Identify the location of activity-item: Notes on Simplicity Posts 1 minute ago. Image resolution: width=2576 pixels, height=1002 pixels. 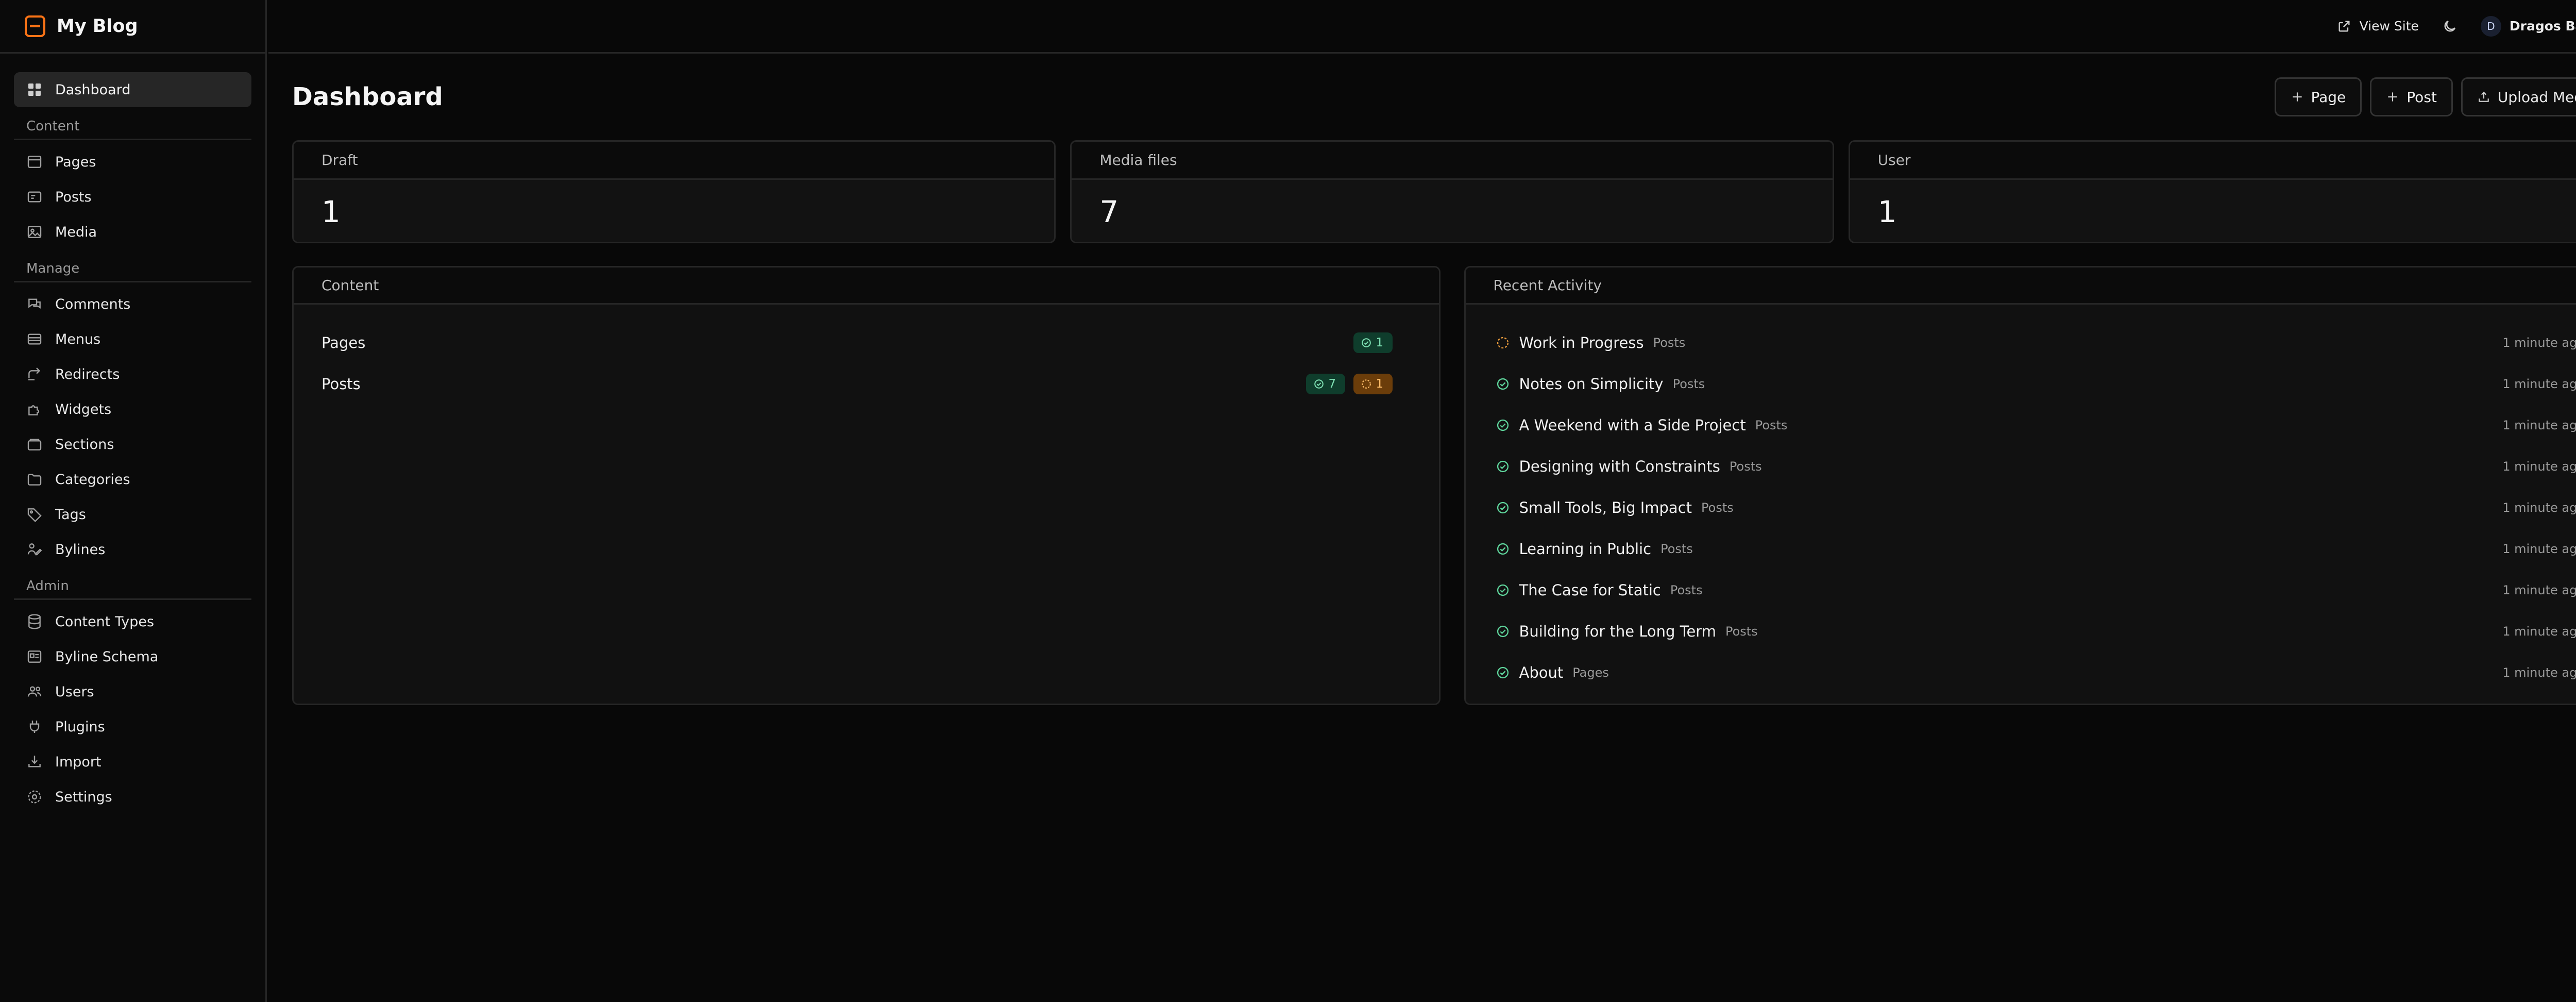
(2021, 384).